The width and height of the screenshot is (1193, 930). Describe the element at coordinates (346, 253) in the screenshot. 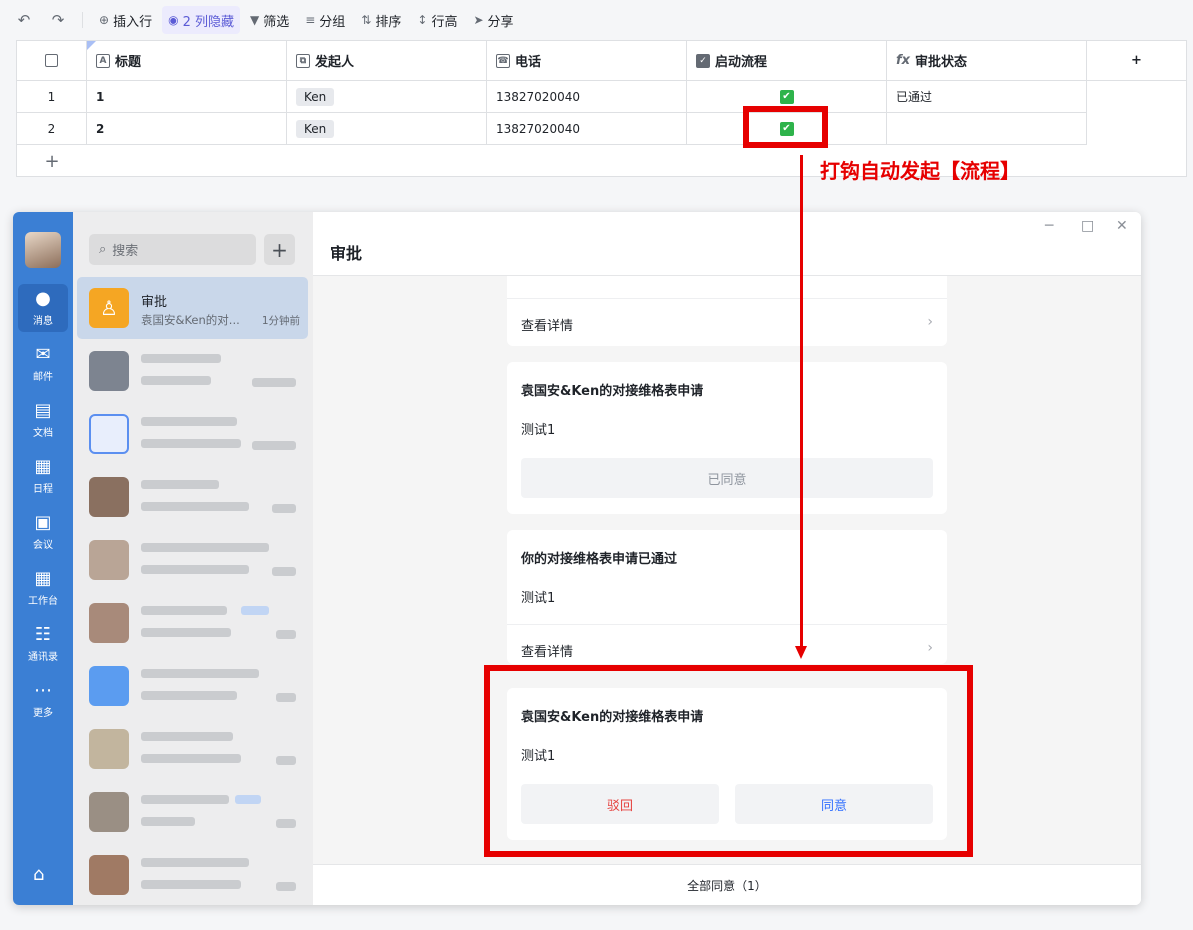

I see `conversation-title: 审批` at that location.